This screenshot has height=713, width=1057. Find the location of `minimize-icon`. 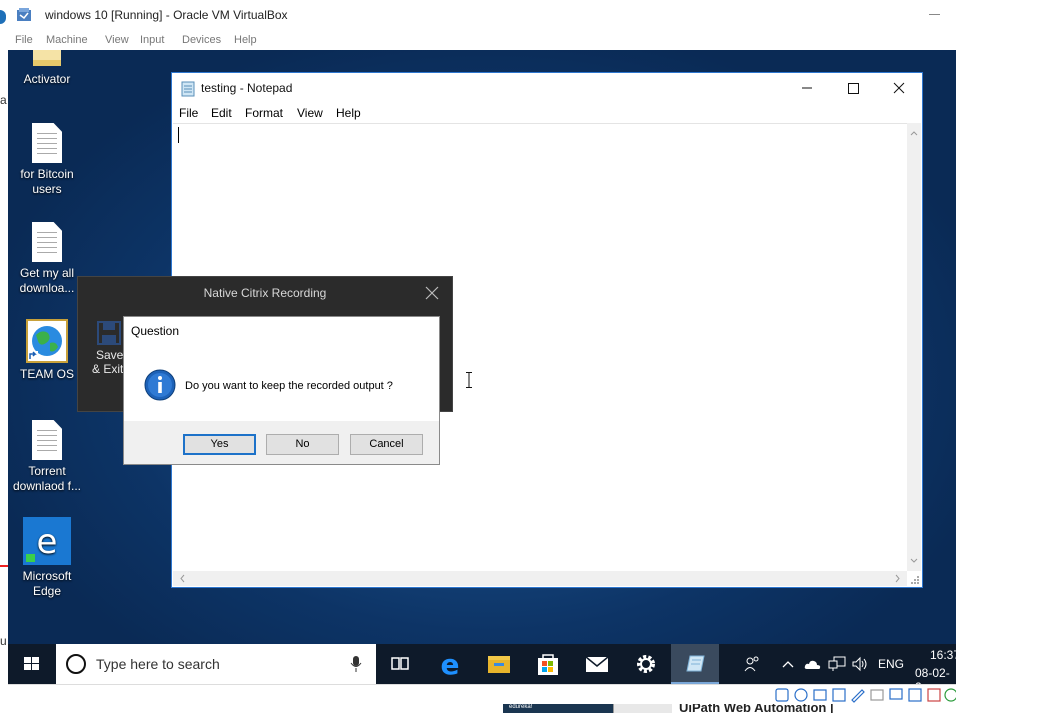

minimize-icon is located at coordinates (807, 88).